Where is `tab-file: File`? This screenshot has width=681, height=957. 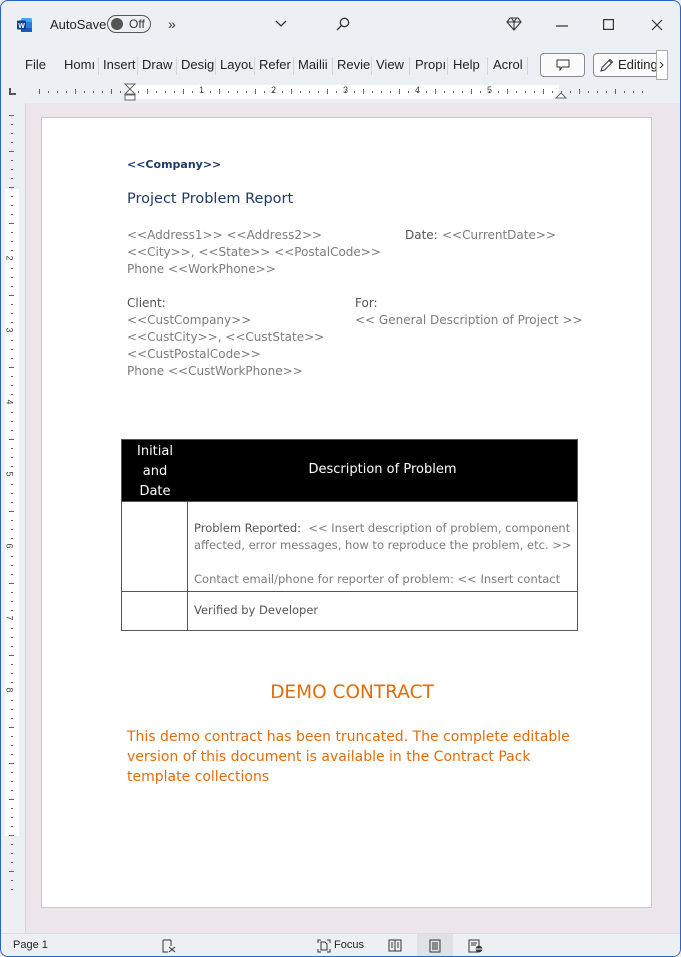
tab-file: File is located at coordinates (35, 64).